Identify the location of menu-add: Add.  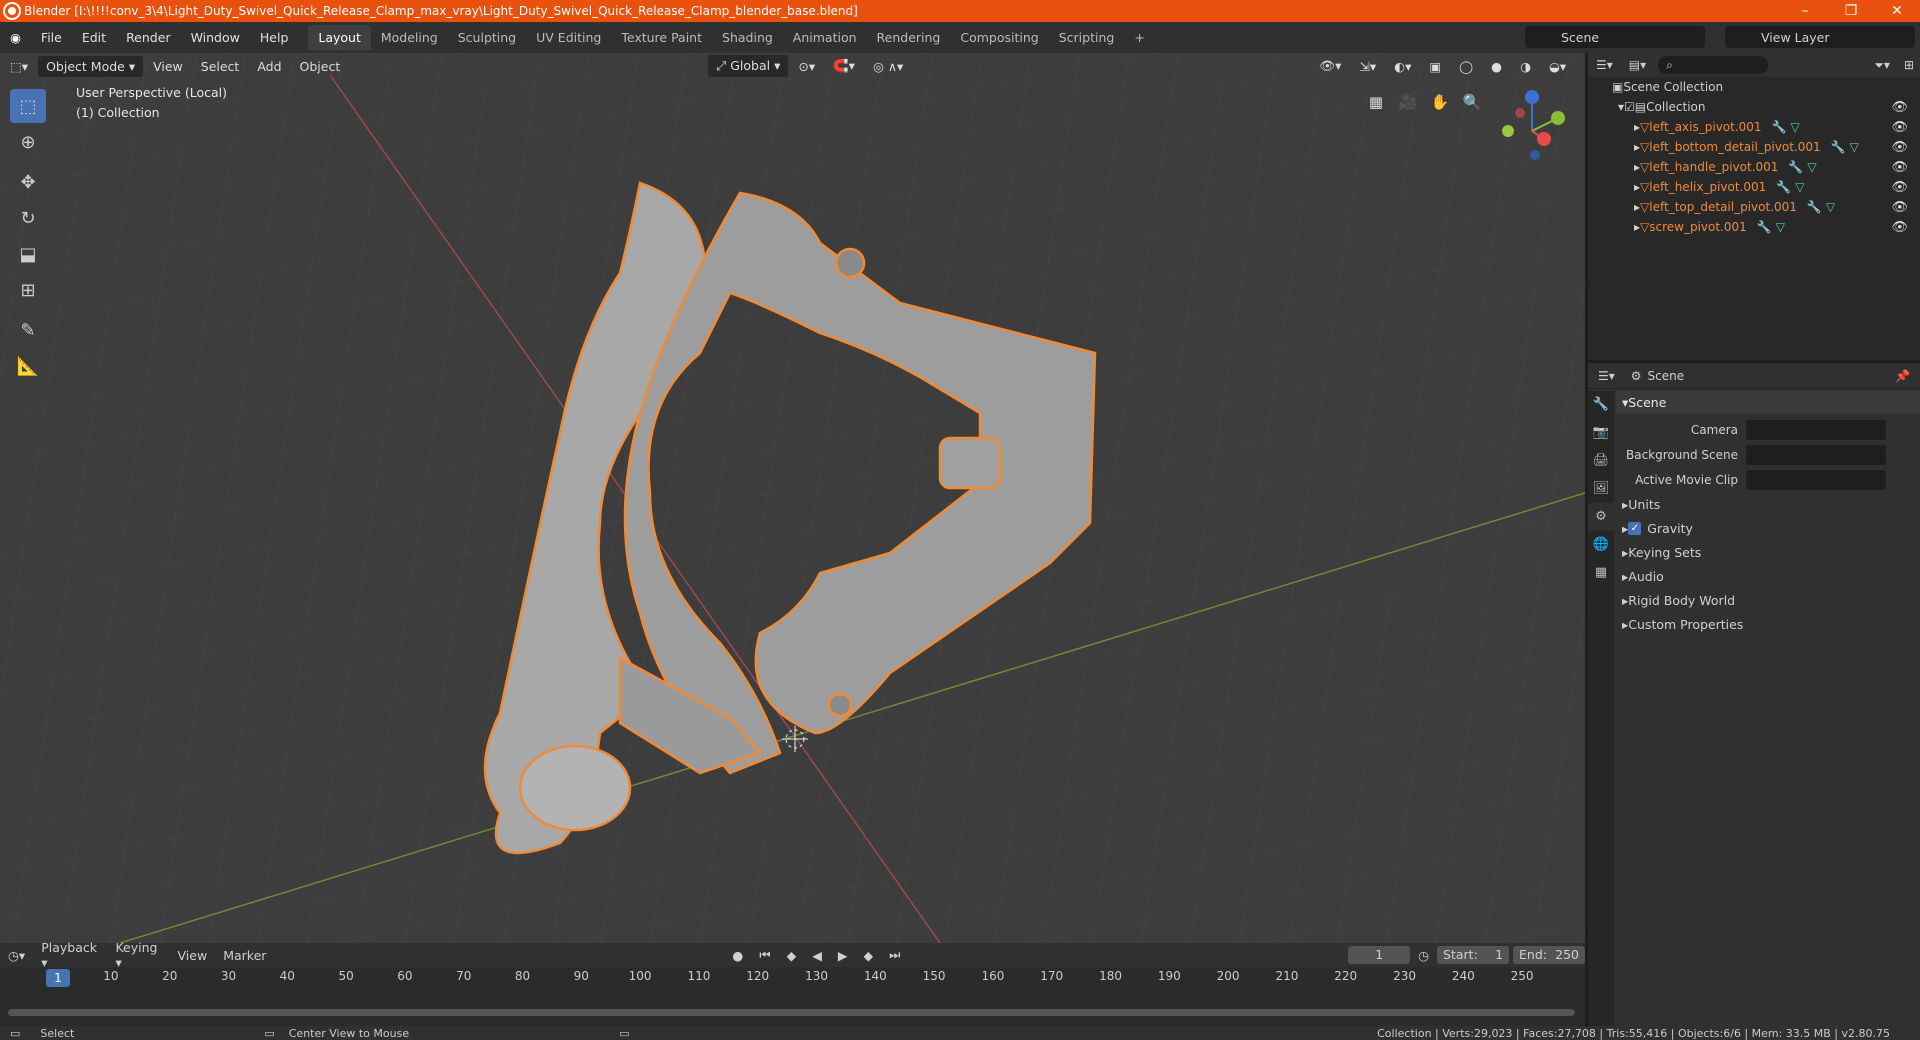
(269, 66).